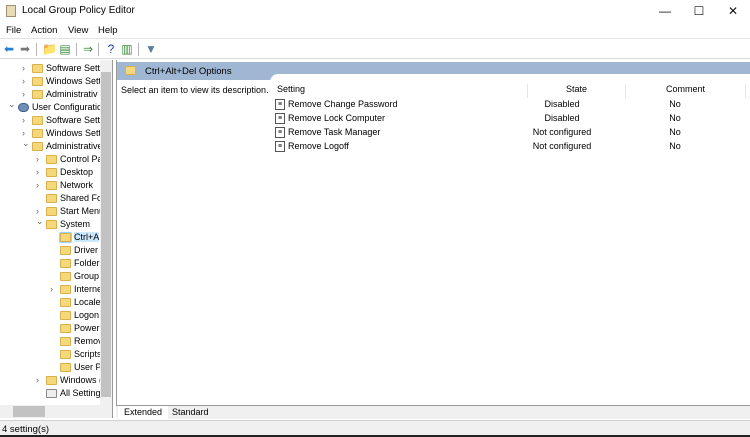  What do you see at coordinates (50, 354) in the screenshot?
I see `tree-item: Scripts` at bounding box center [50, 354].